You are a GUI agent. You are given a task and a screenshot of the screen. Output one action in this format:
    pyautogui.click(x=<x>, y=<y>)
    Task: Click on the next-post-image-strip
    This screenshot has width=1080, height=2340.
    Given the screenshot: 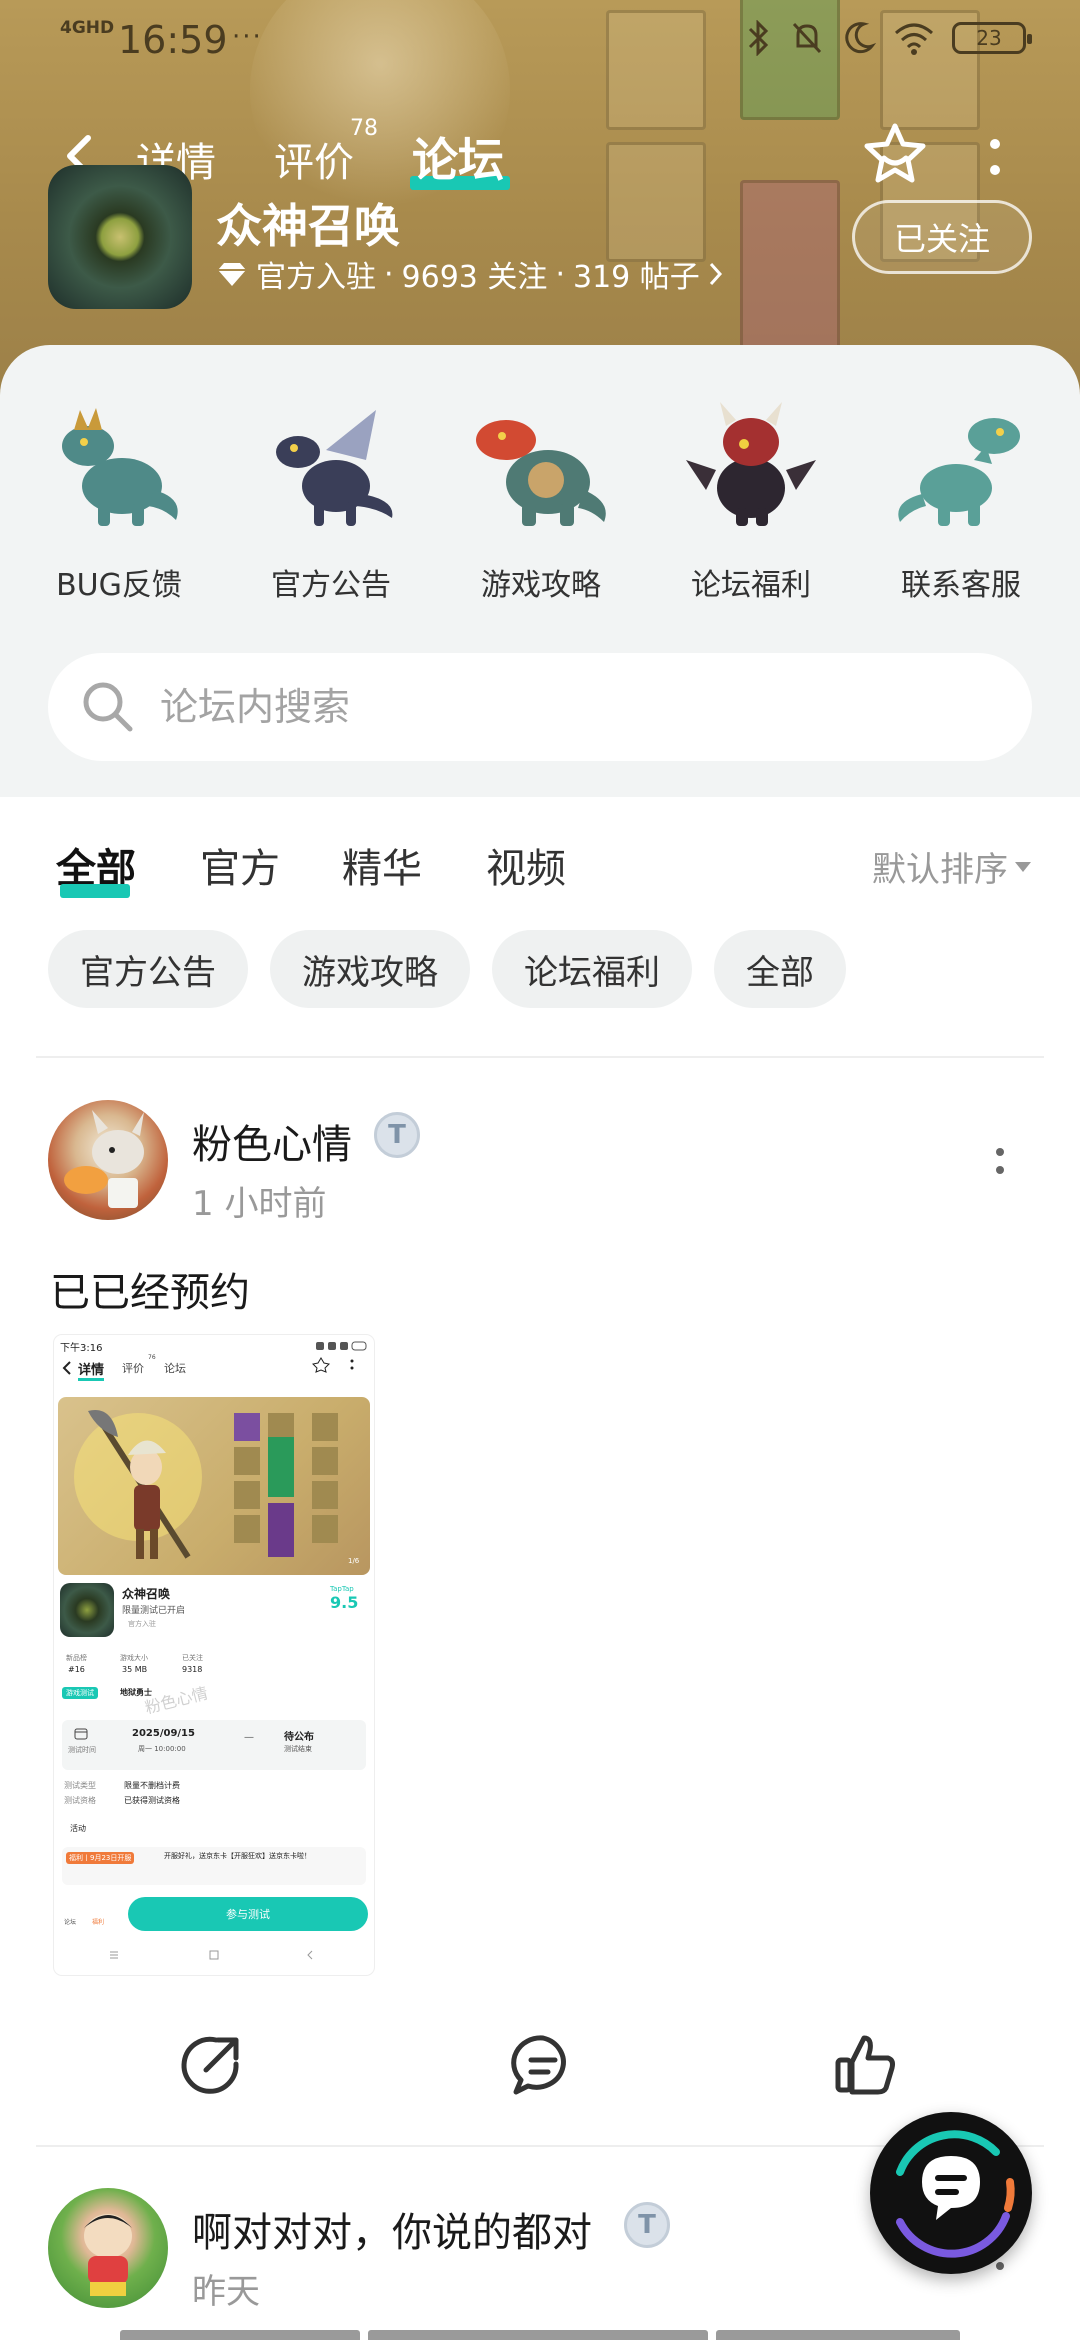 What is the action you would take?
    pyautogui.click(x=540, y=2335)
    